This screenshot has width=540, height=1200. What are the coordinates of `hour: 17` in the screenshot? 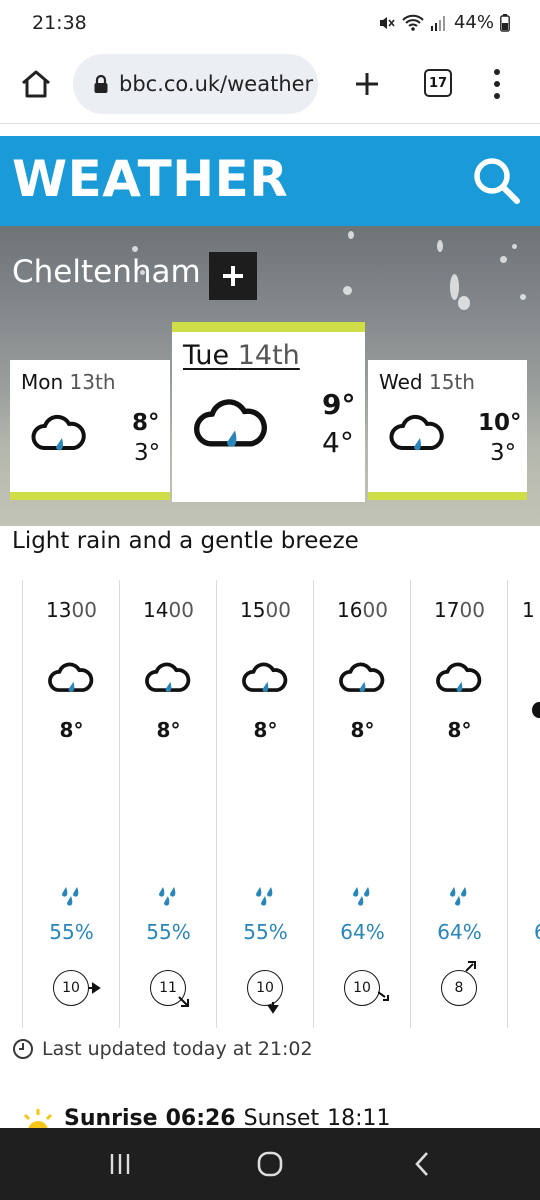 It's located at (447, 610).